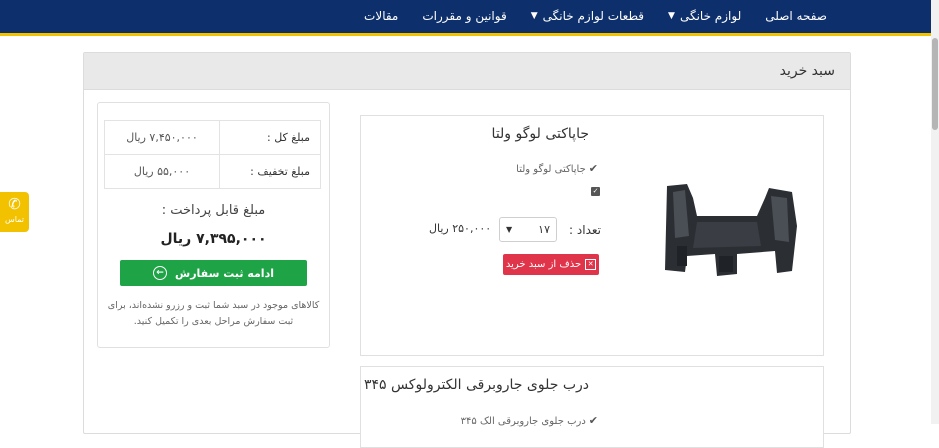 This screenshot has height=448, width=939. What do you see at coordinates (270, 137) in the screenshot?
I see `total-label: مبلغ کل :` at bounding box center [270, 137].